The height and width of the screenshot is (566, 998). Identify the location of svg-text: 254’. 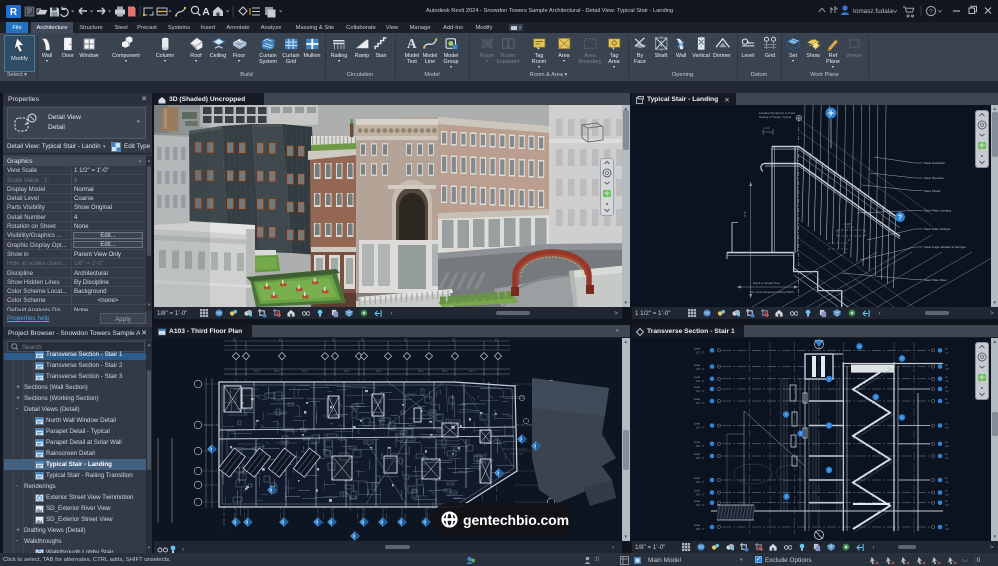
(947, 496).